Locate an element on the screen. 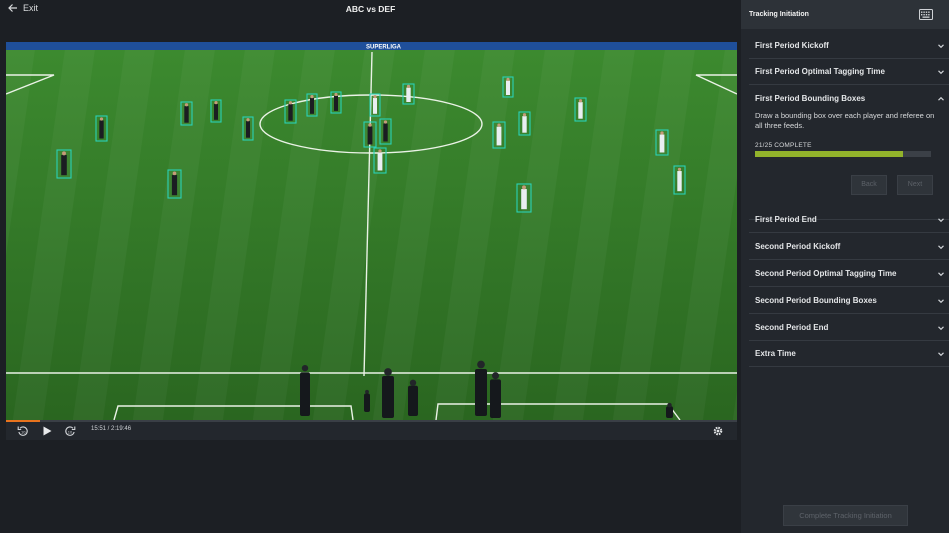  section-label: Second Period Optimal Tagging Time is located at coordinates (826, 273).